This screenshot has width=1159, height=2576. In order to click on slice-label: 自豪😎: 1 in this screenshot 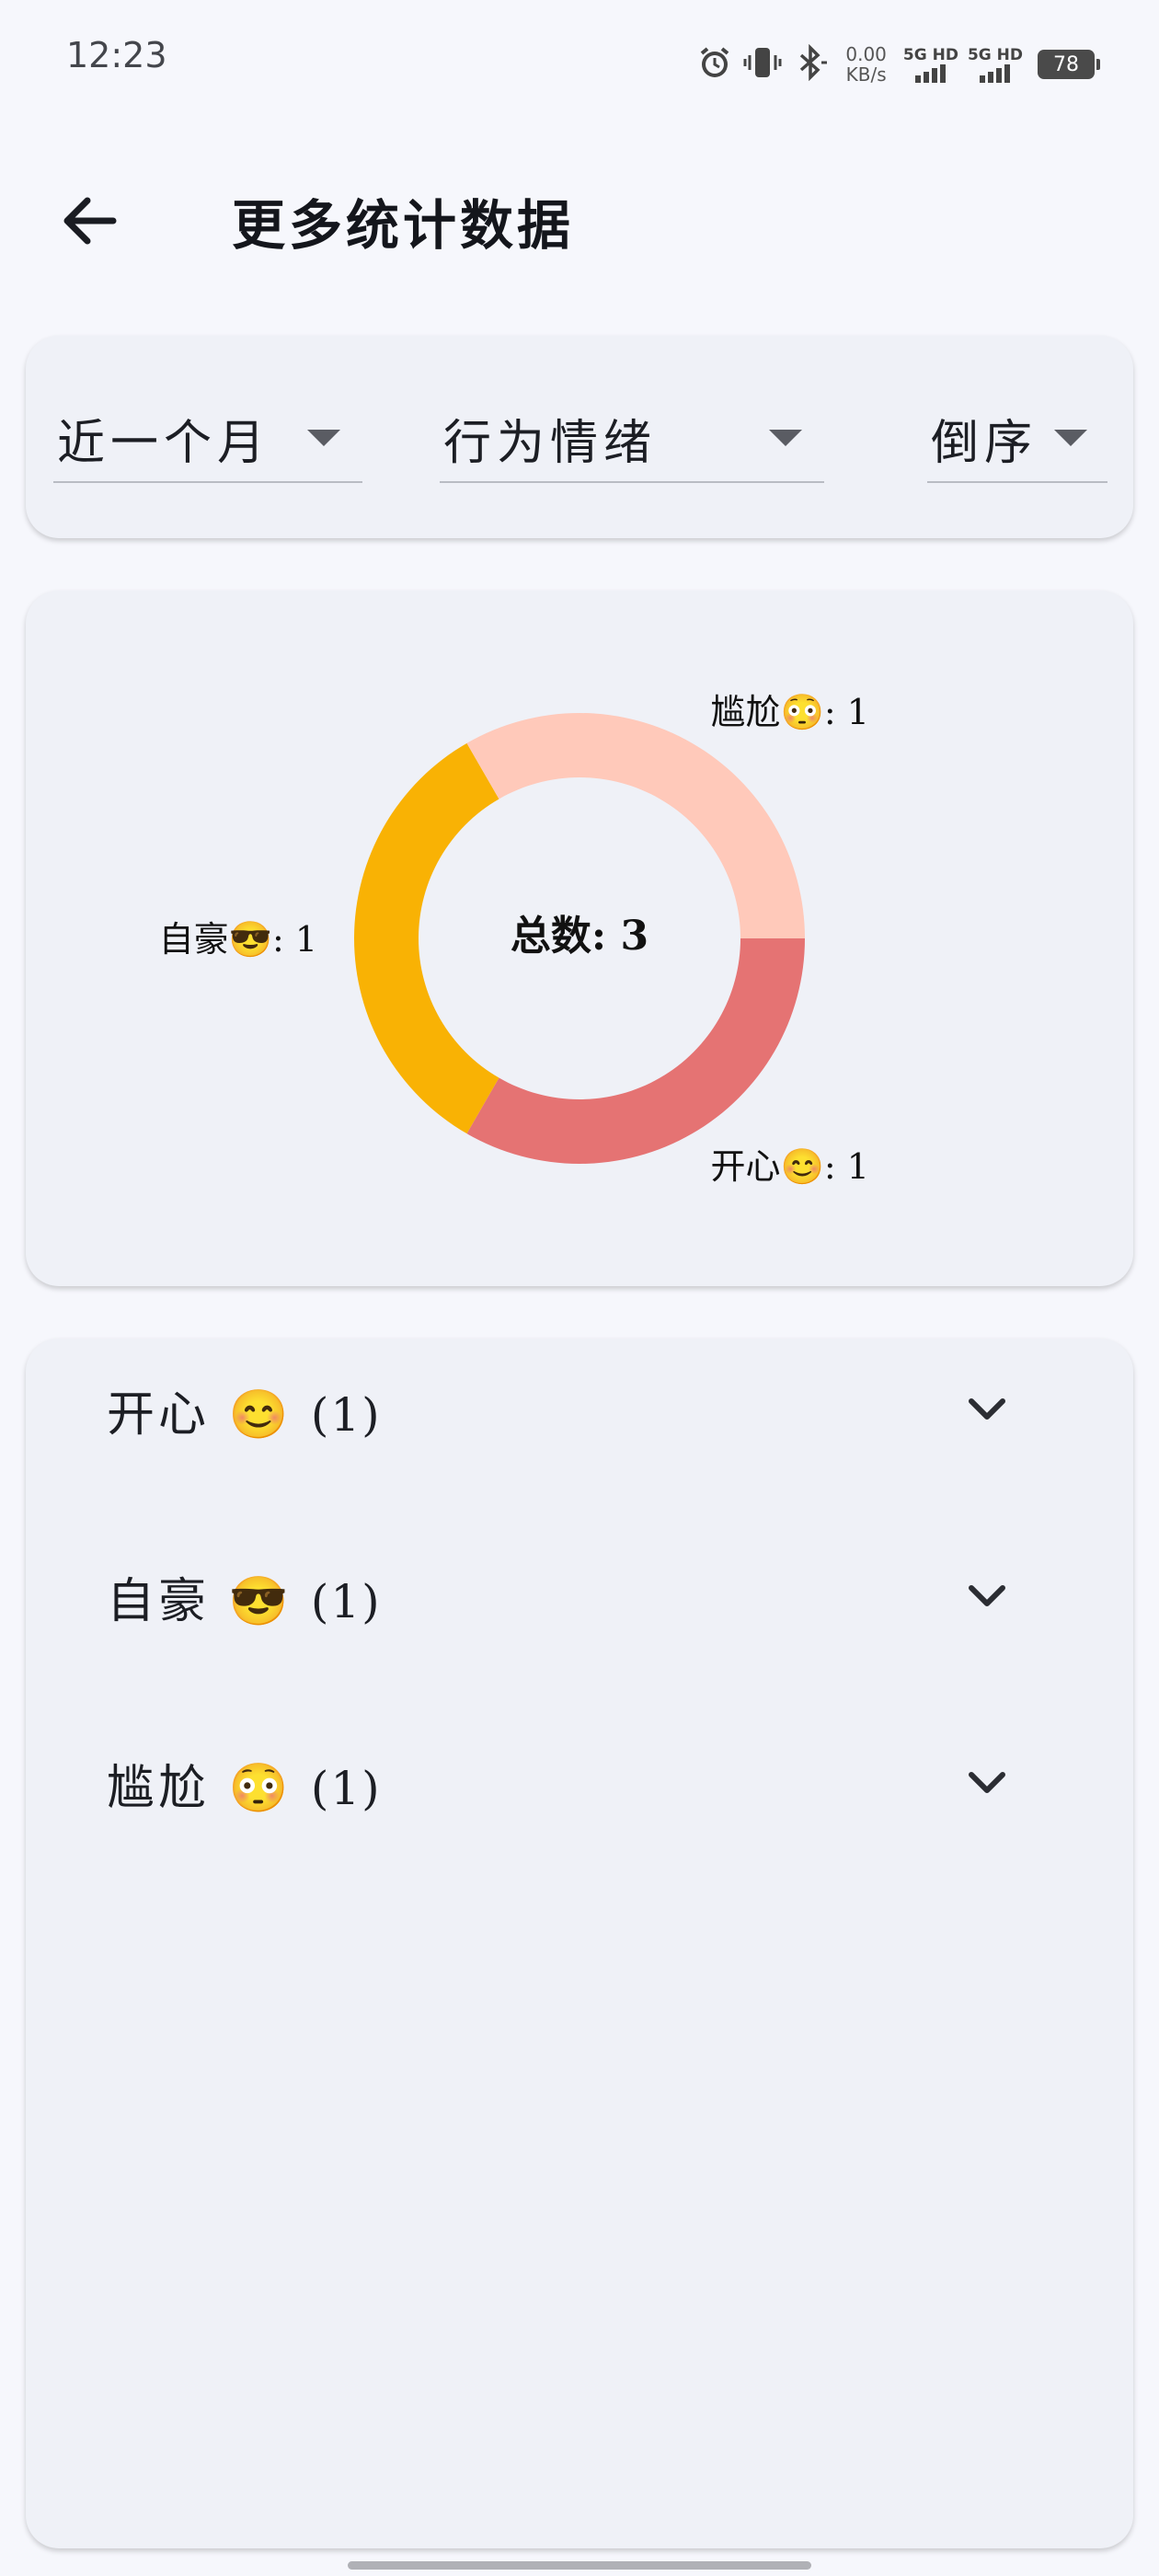, I will do `click(238, 939)`.